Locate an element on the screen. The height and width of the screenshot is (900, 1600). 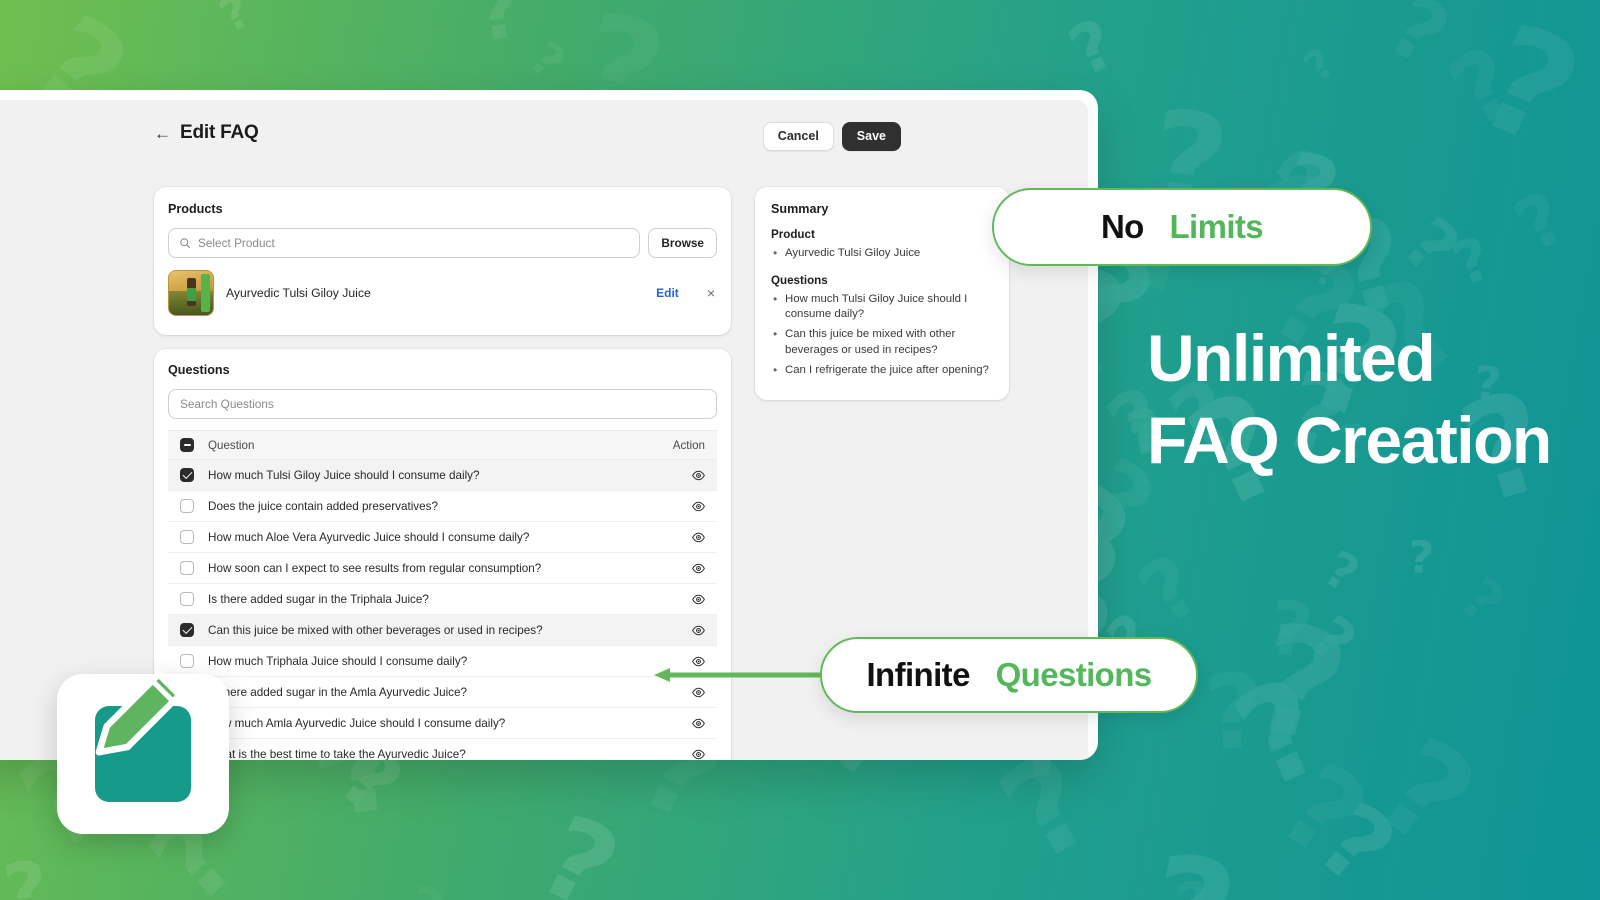
back-arrow-icon: ← is located at coordinates (162, 133).